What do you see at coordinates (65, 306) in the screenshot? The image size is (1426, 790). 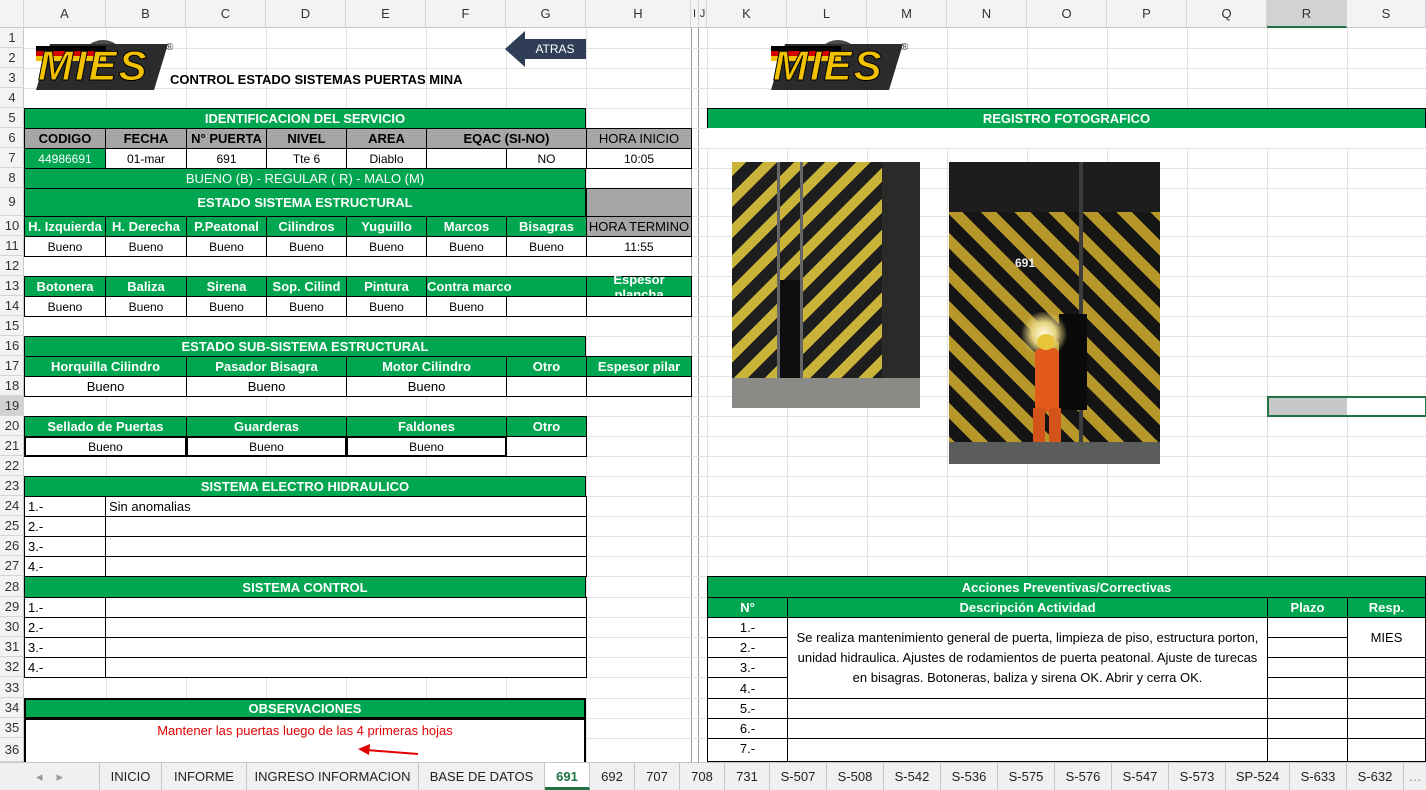 I see `cell-botonera: Bueno` at bounding box center [65, 306].